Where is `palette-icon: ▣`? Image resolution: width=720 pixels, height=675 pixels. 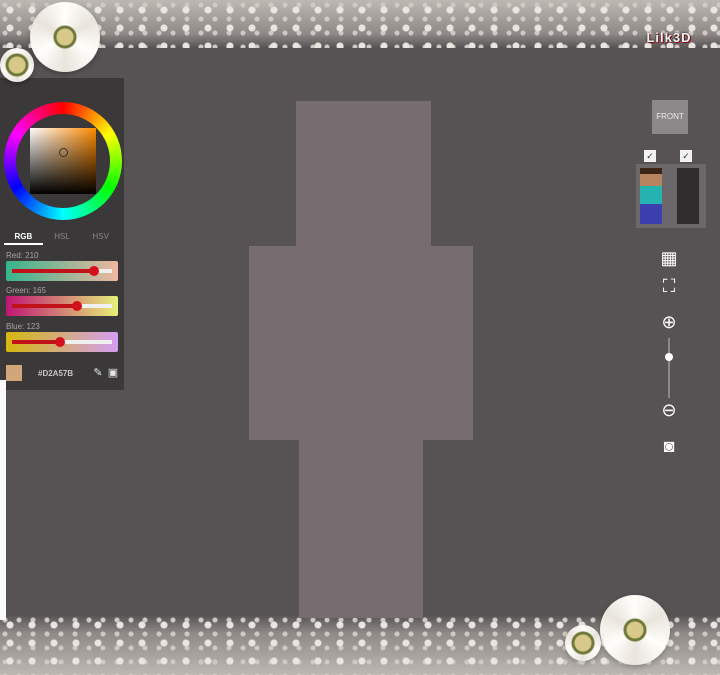
palette-icon: ▣ is located at coordinates (113, 373).